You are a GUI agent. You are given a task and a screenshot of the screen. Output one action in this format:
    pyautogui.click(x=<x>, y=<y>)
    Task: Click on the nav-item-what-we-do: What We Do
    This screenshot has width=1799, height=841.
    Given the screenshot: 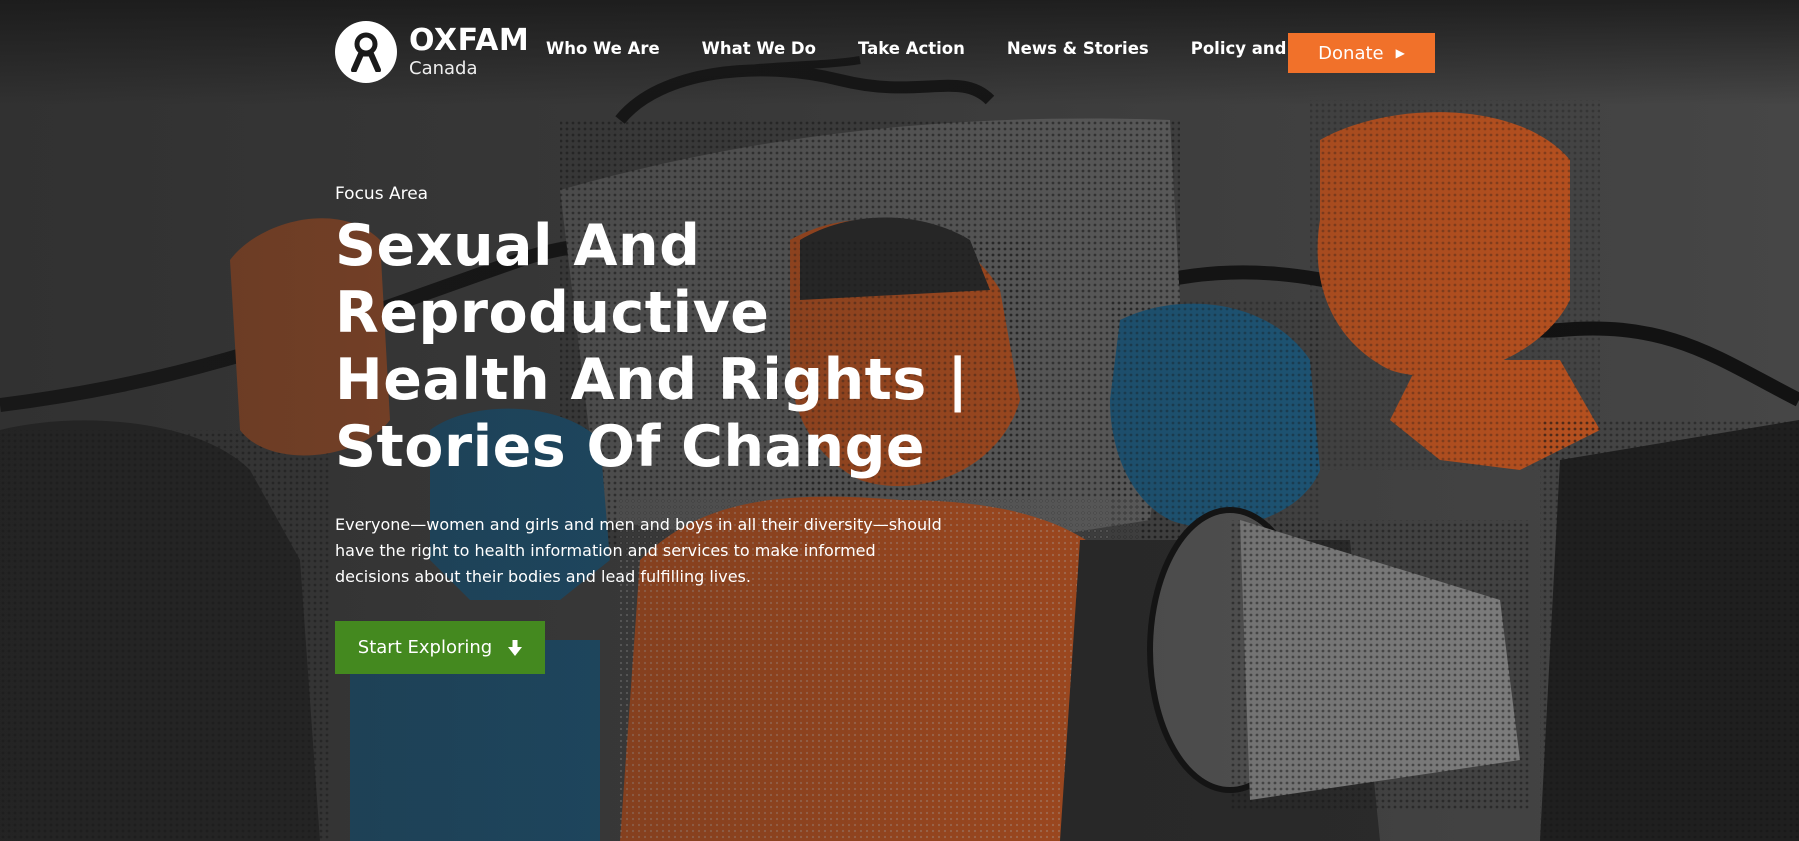 What is the action you would take?
    pyautogui.click(x=759, y=48)
    